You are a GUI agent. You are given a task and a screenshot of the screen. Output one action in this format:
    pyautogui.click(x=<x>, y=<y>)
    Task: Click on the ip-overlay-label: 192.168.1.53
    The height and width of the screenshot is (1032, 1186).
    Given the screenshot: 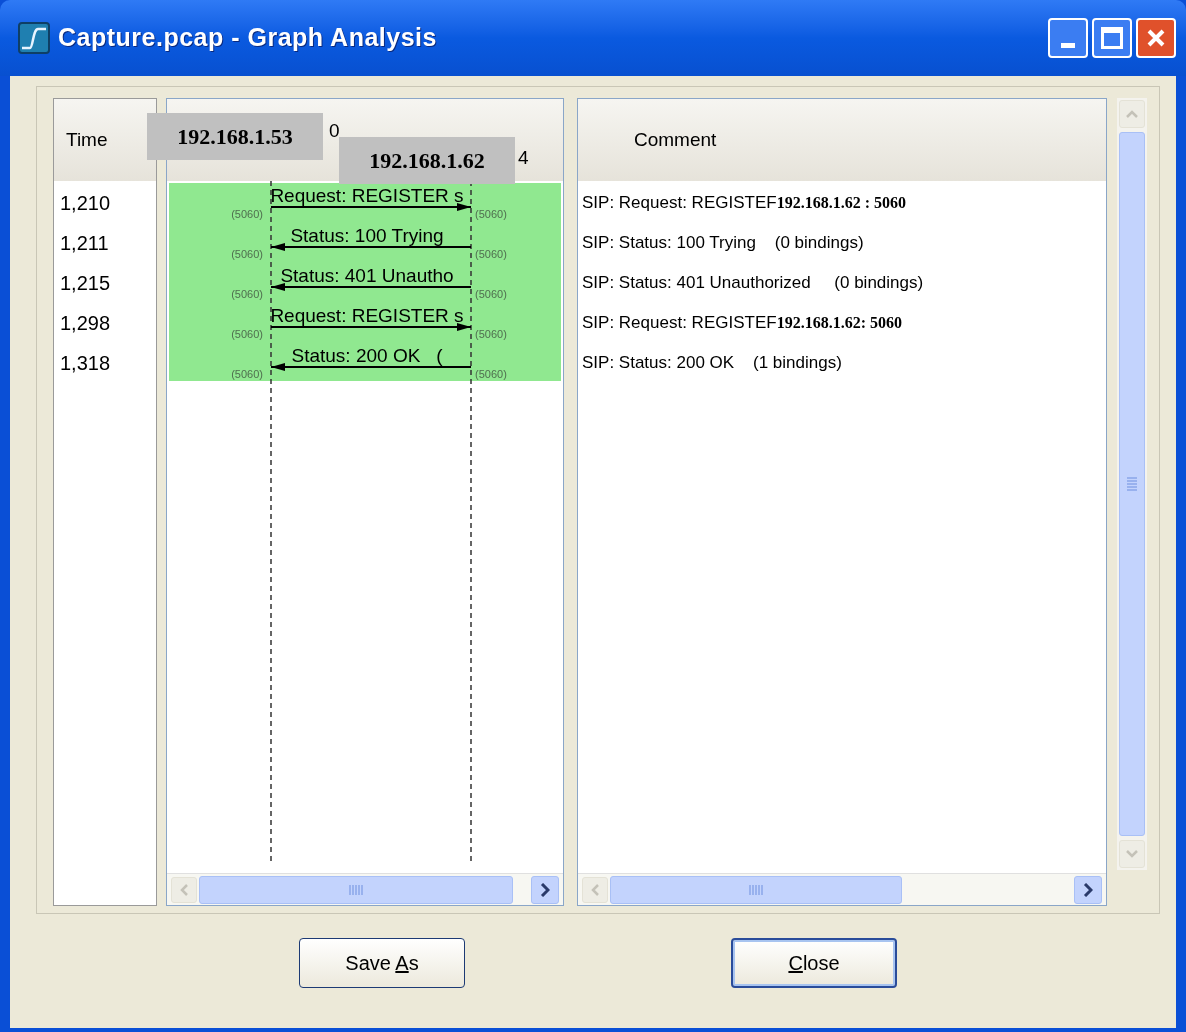 What is the action you would take?
    pyautogui.click(x=235, y=136)
    